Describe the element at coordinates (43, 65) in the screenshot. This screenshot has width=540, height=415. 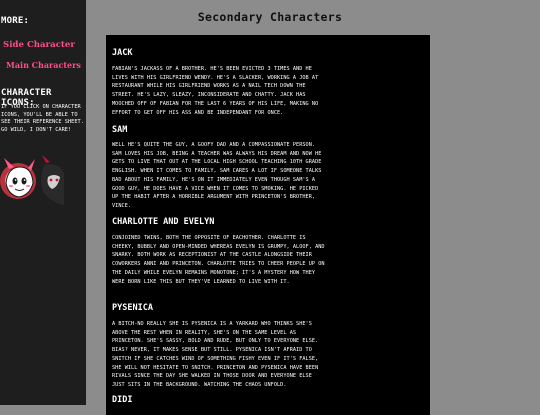
I see `main-characters-link: Main Characters` at that location.